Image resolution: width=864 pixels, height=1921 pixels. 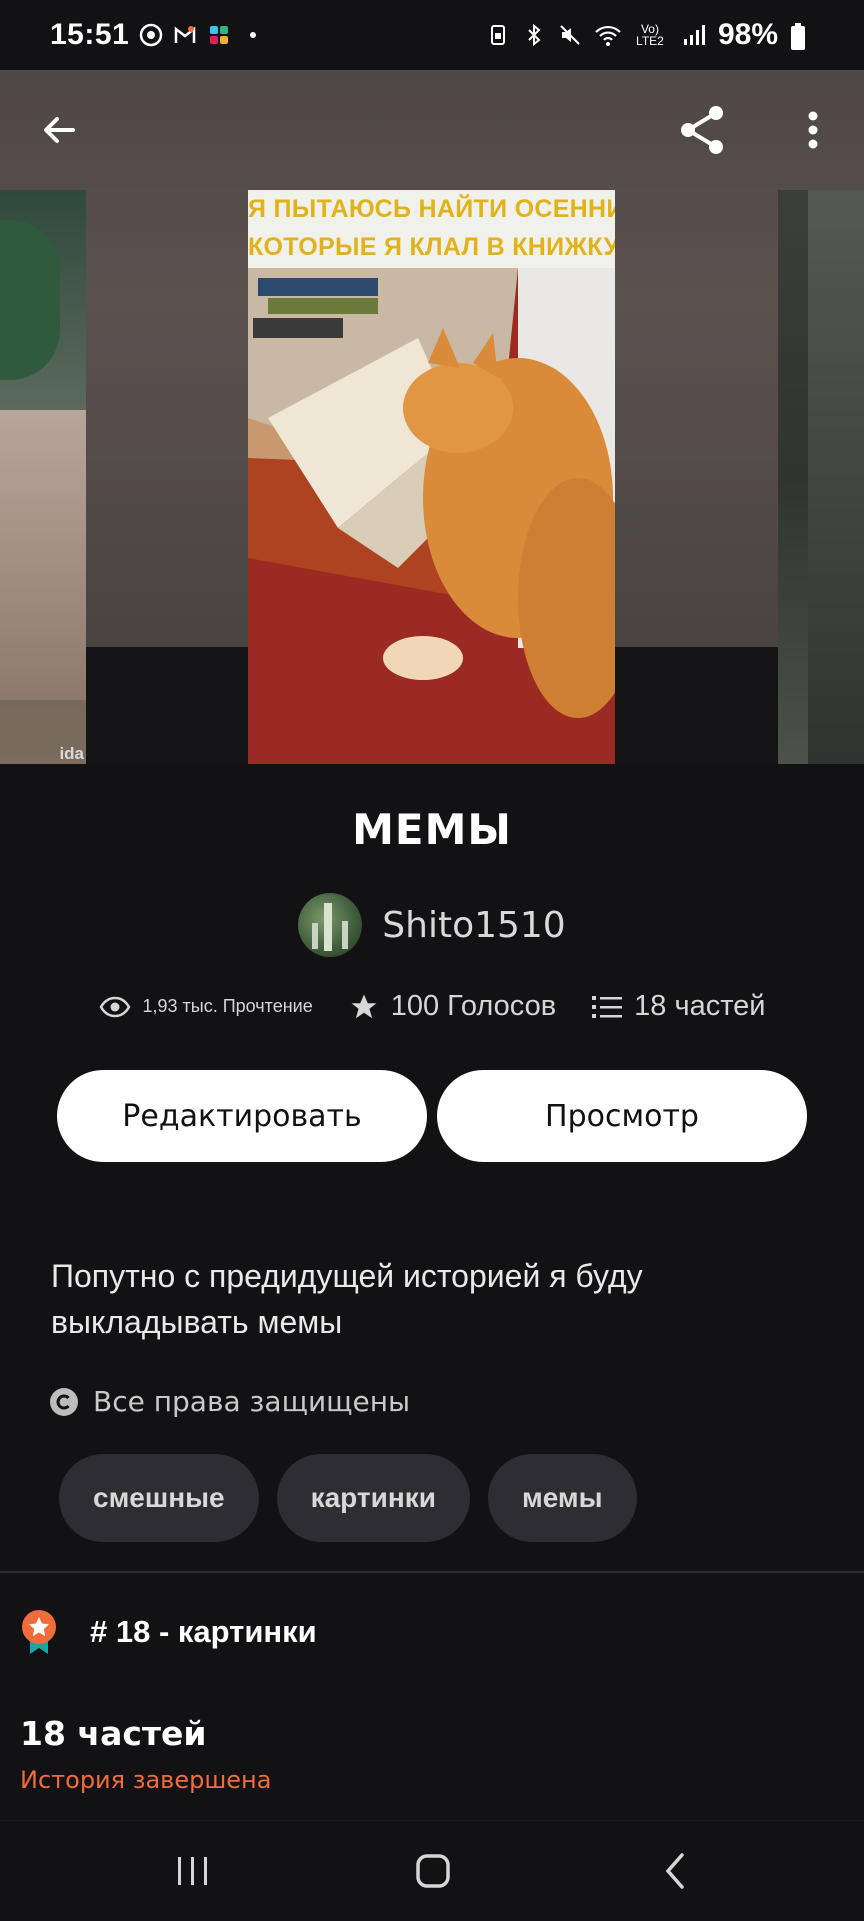 What do you see at coordinates (747, 34) in the screenshot?
I see `battery-percent: 98%` at bounding box center [747, 34].